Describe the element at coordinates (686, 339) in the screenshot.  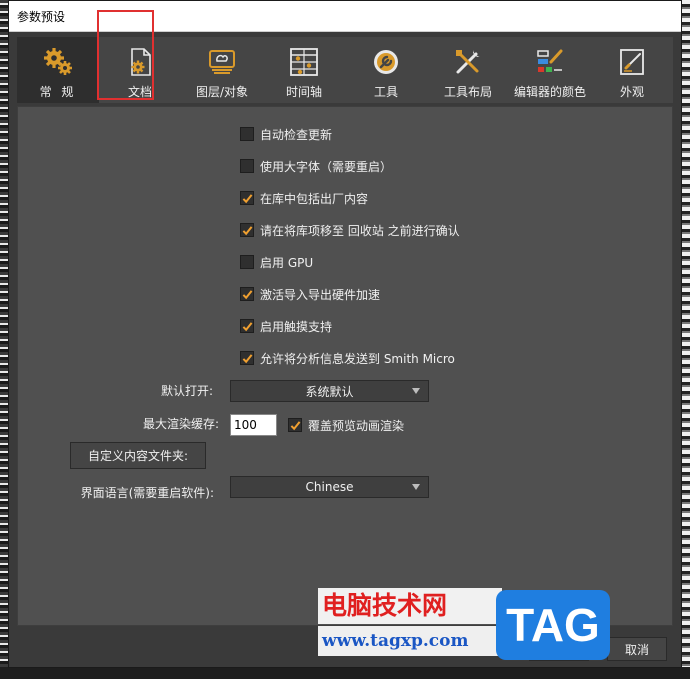
I see `background-app-right-edge` at that location.